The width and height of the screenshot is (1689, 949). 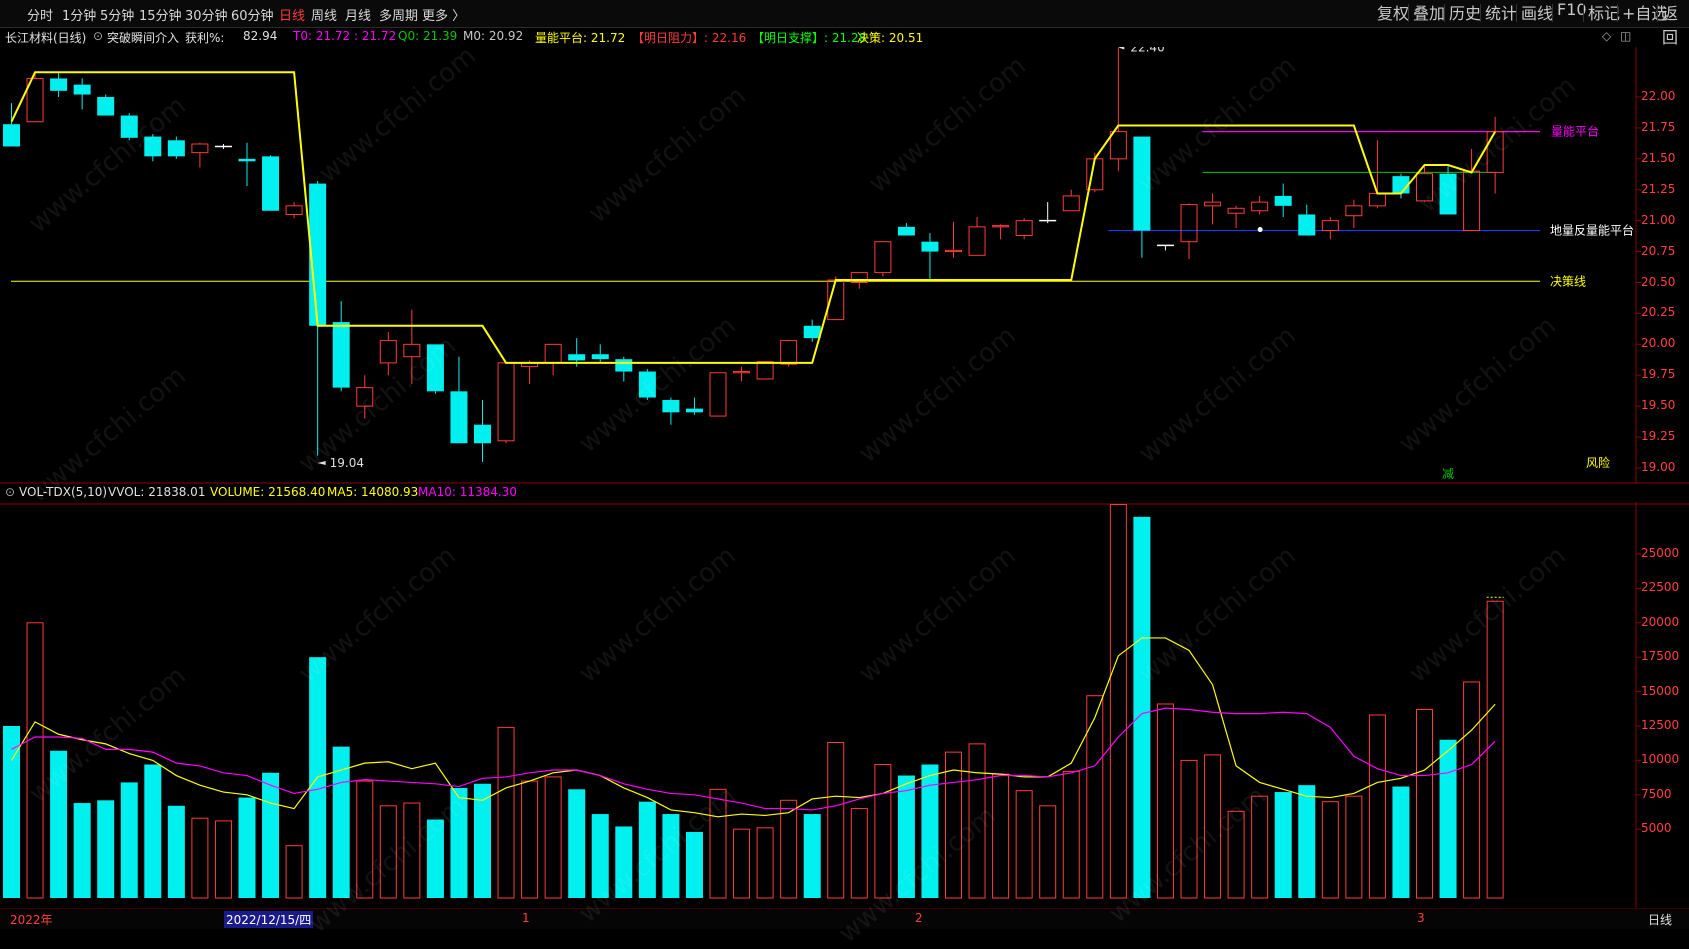 What do you see at coordinates (1658, 405) in the screenshot?
I see `price-axis-label: 19.50` at bounding box center [1658, 405].